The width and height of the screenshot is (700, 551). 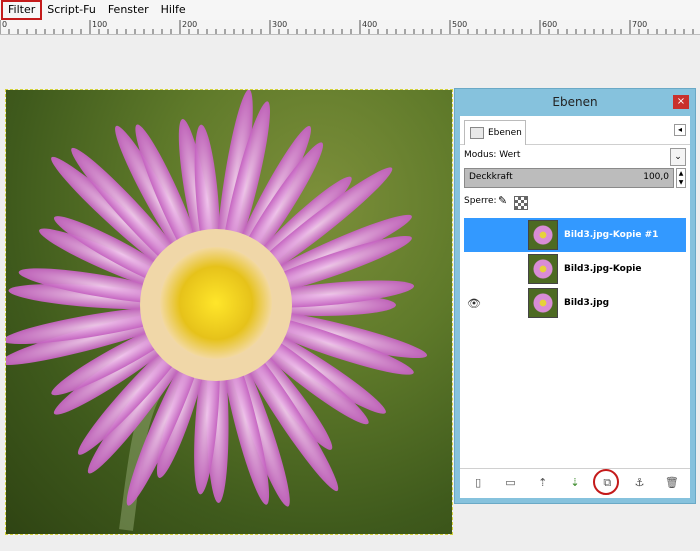 What do you see at coordinates (480, 201) in the screenshot?
I see `lock-label: Sperre:` at bounding box center [480, 201].